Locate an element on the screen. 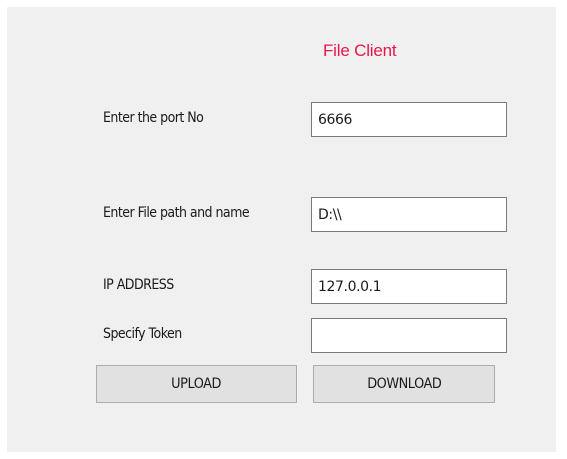 The height and width of the screenshot is (459, 567). upload-button: UPLOAD is located at coordinates (196, 384).